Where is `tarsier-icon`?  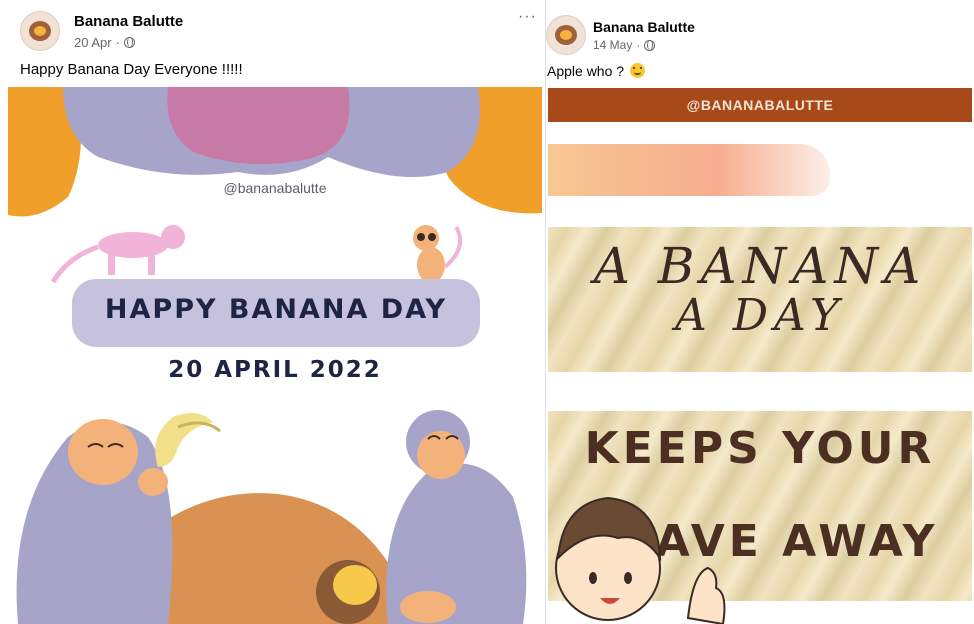
tarsier-icon is located at coordinates (438, 254).